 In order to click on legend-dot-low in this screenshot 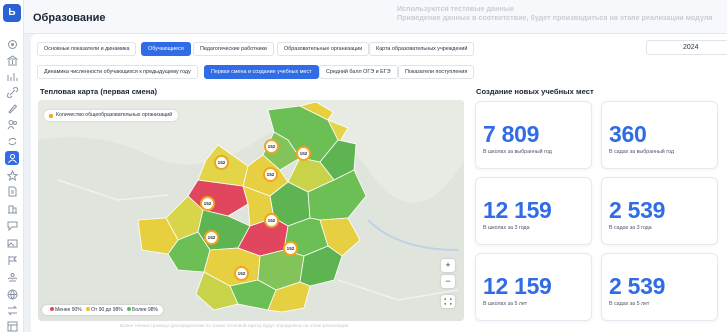, I will do `click(52, 309)`.